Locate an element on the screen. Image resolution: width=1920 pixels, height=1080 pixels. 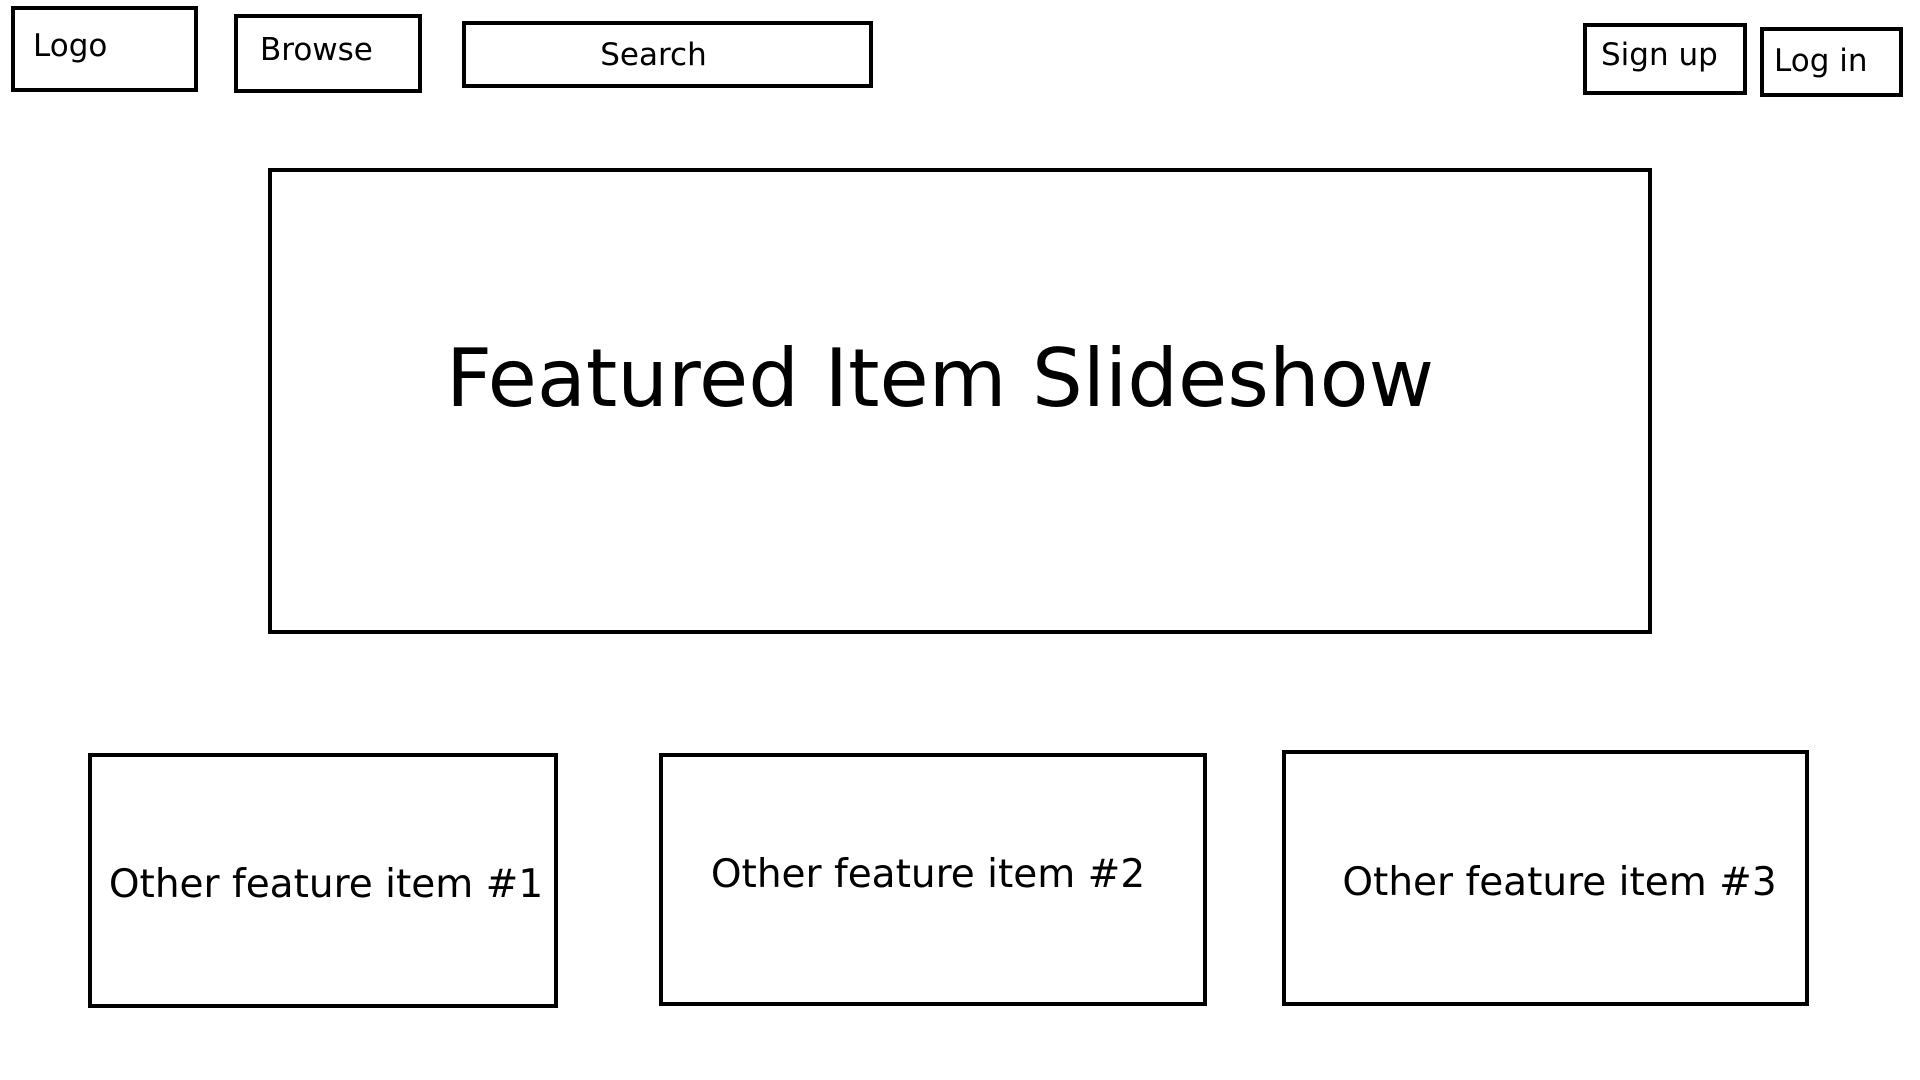
sign-up-button: Sign up is located at coordinates (1665, 59).